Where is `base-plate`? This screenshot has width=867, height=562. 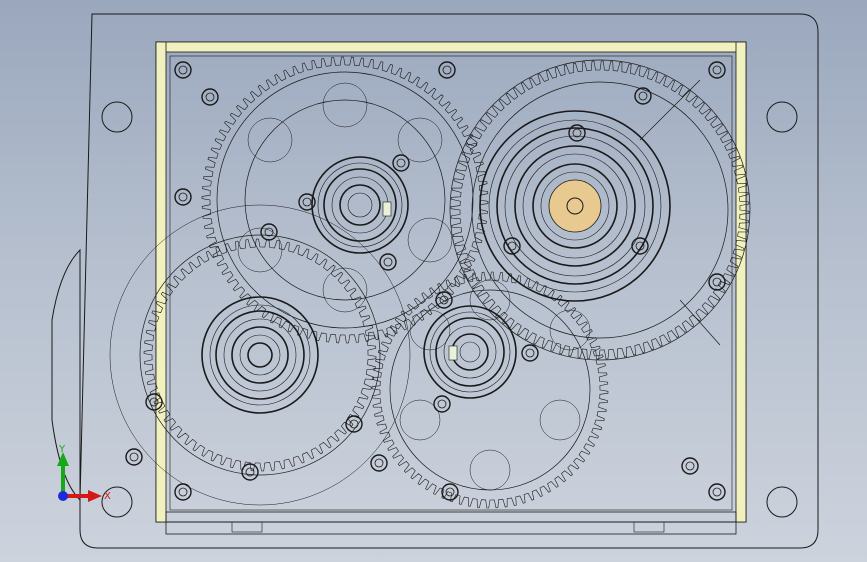
base-plate is located at coordinates (451, 523).